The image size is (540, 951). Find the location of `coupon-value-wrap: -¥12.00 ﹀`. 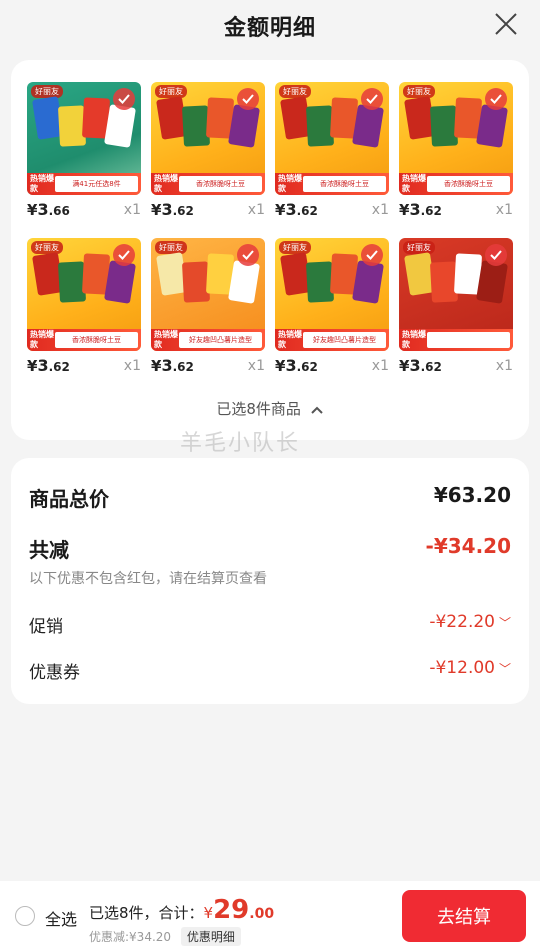

coupon-value-wrap: -¥12.00 ﹀ is located at coordinates (470, 668).